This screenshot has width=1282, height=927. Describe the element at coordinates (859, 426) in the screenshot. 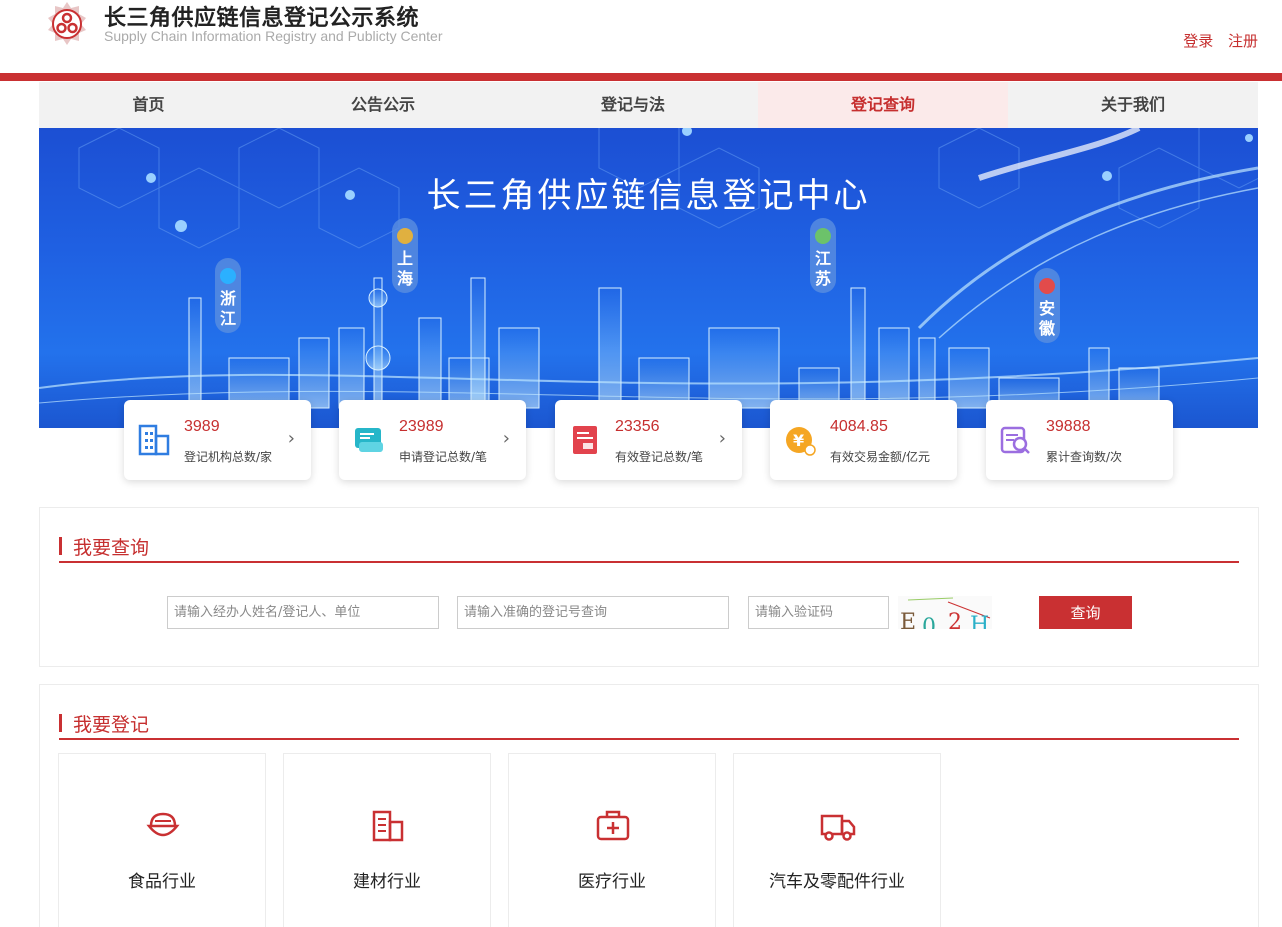

I see `stat-value: 4084.85` at that location.